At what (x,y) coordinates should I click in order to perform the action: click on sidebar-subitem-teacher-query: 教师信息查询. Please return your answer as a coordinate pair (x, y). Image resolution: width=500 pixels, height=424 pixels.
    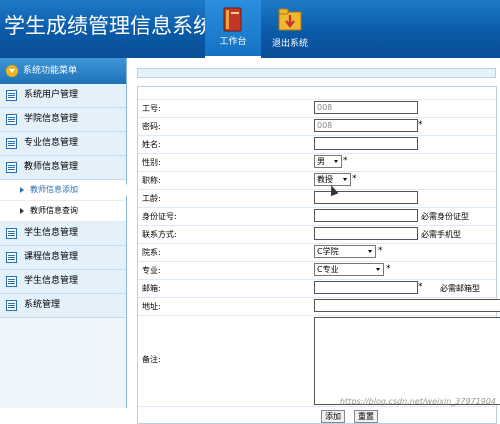
    Looking at the image, I should click on (63, 211).